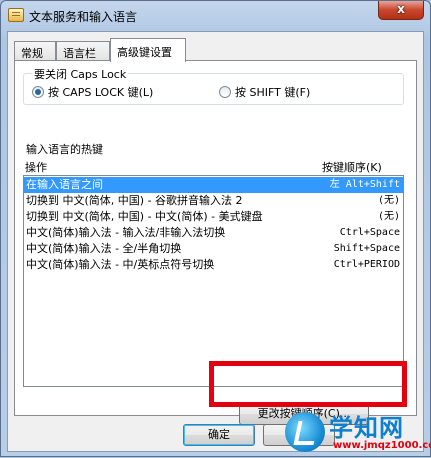 The height and width of the screenshot is (458, 431). What do you see at coordinates (36, 167) in the screenshot?
I see `column-header-action: 操作` at bounding box center [36, 167].